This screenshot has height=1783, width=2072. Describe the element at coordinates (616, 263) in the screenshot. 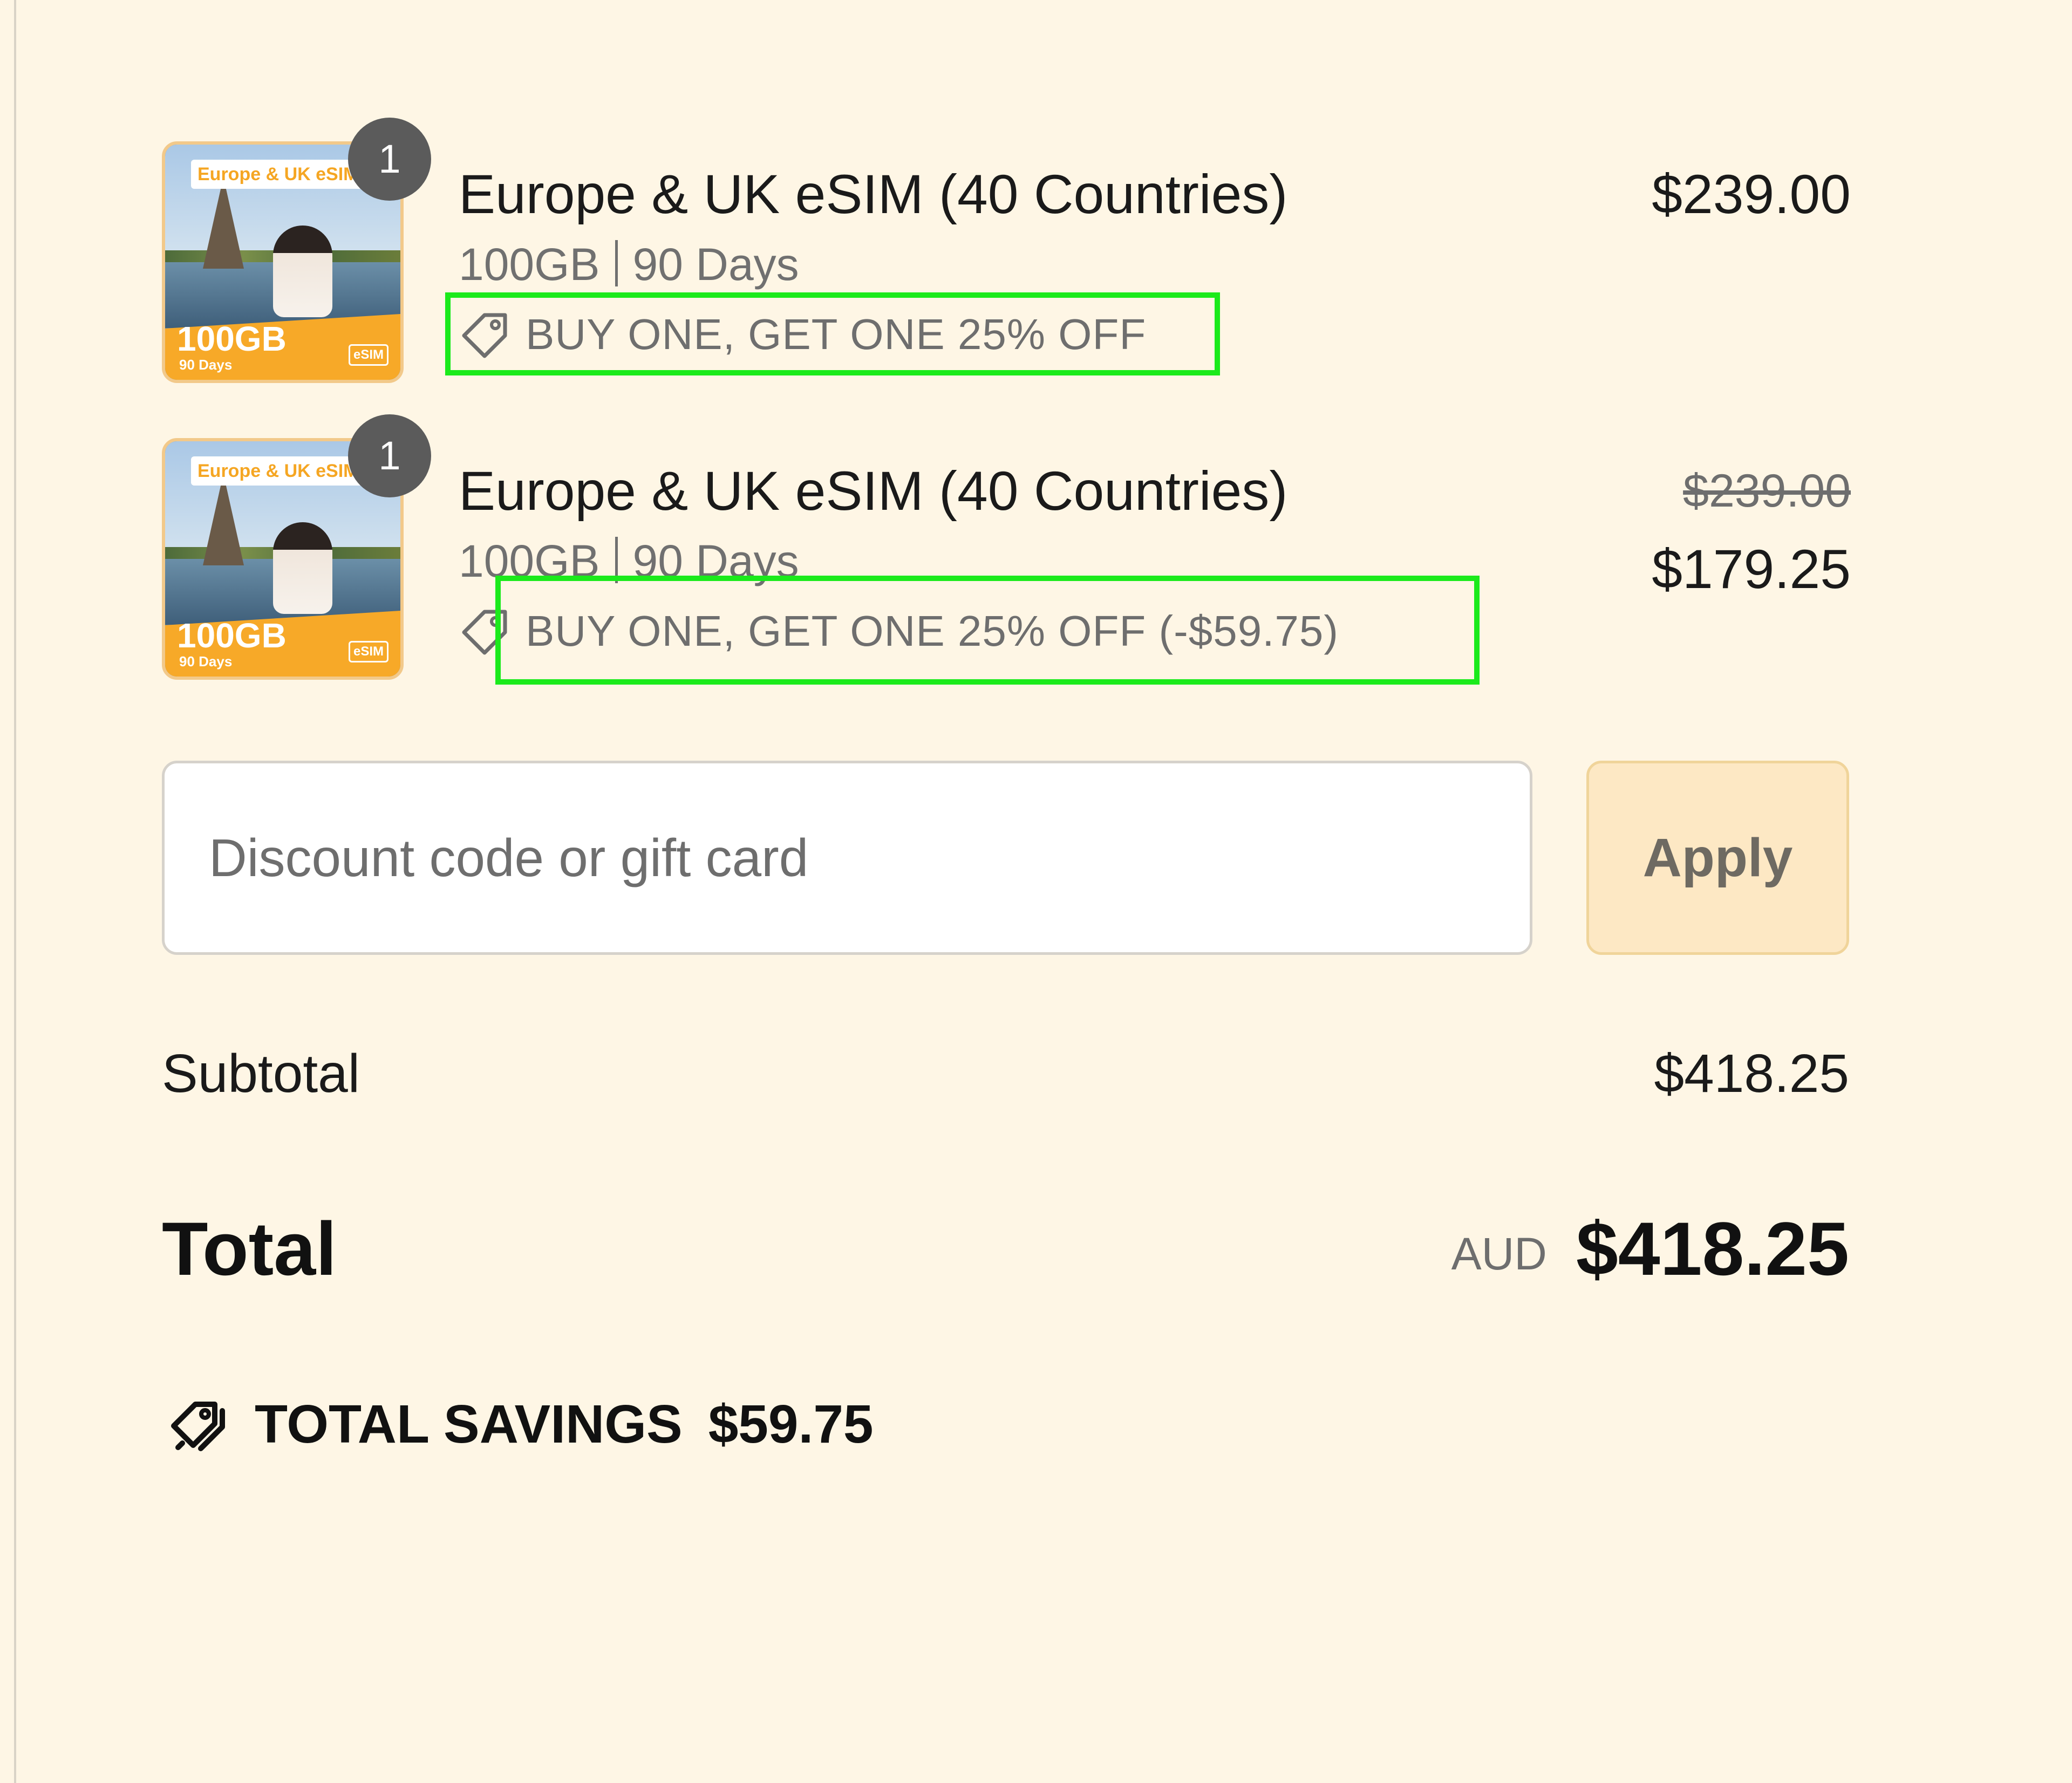

I see `variant-separator` at that location.